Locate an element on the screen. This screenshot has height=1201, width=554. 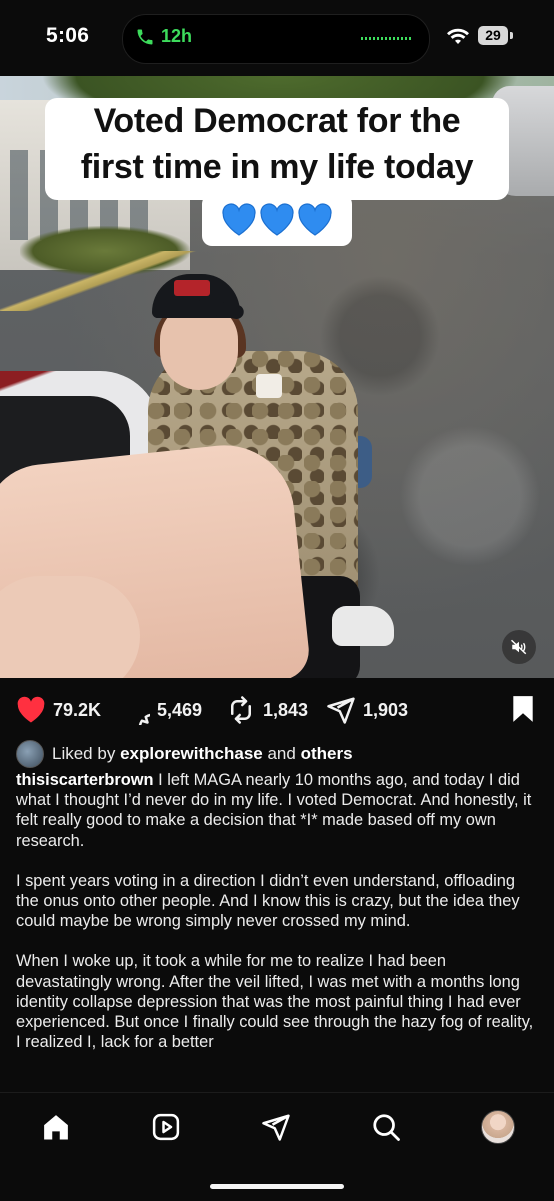
post-actions: 79.2K 5,469 1,843 1,903 is located at coordinates (277, 710).